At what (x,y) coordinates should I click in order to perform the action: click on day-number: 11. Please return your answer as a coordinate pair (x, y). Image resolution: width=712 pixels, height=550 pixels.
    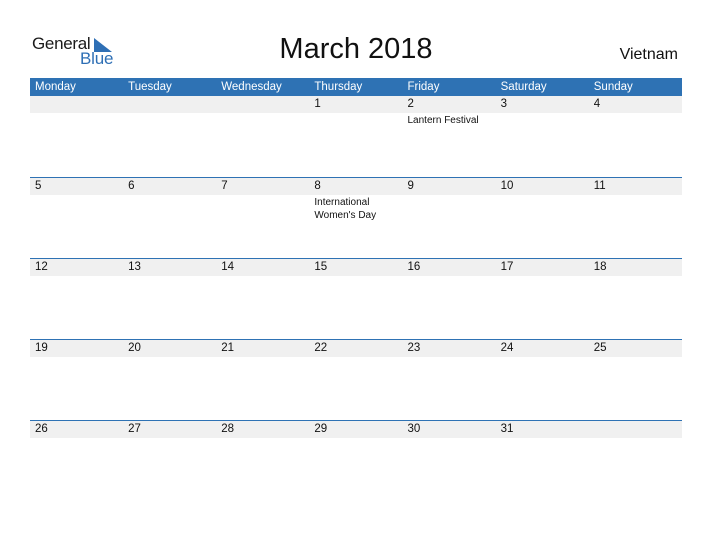
    Looking at the image, I should click on (599, 186).